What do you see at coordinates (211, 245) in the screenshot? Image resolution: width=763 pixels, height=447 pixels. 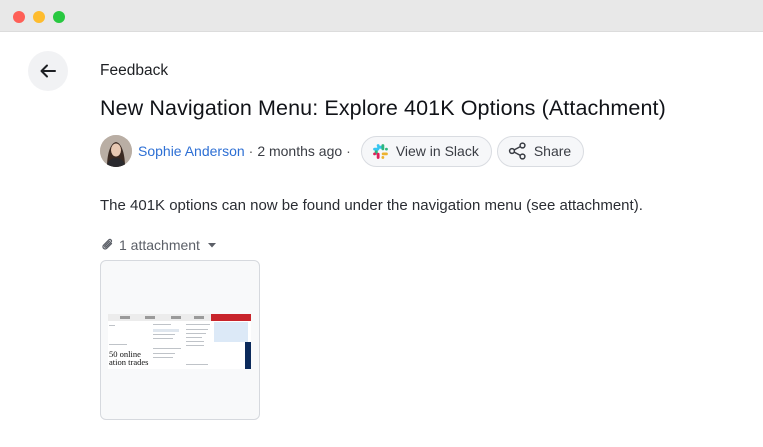 I see `caret-down-icon` at bounding box center [211, 245].